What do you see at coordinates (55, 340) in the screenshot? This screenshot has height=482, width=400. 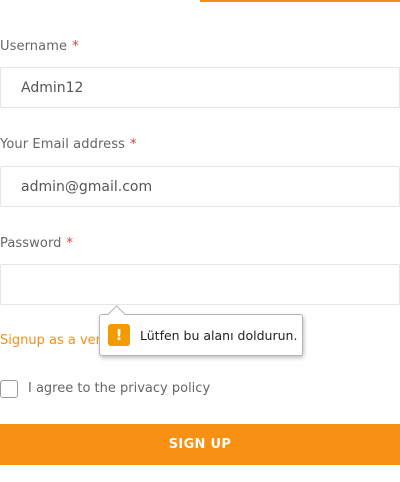 I see `signup-vendor-link: Signup as a vendor?` at bounding box center [55, 340].